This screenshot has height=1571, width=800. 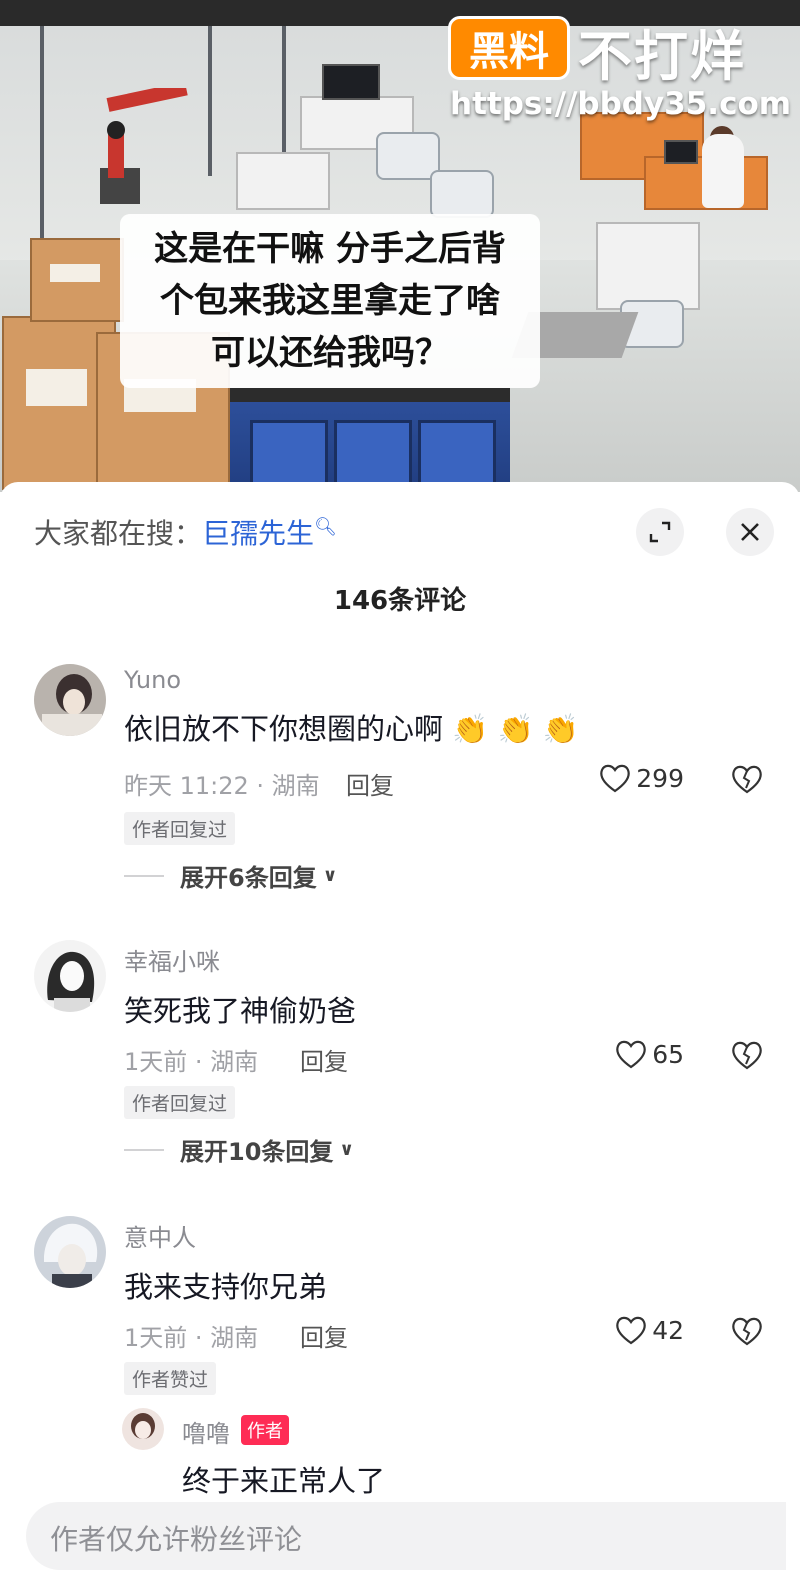 What do you see at coordinates (723, 171) in the screenshot?
I see `video-person` at bounding box center [723, 171].